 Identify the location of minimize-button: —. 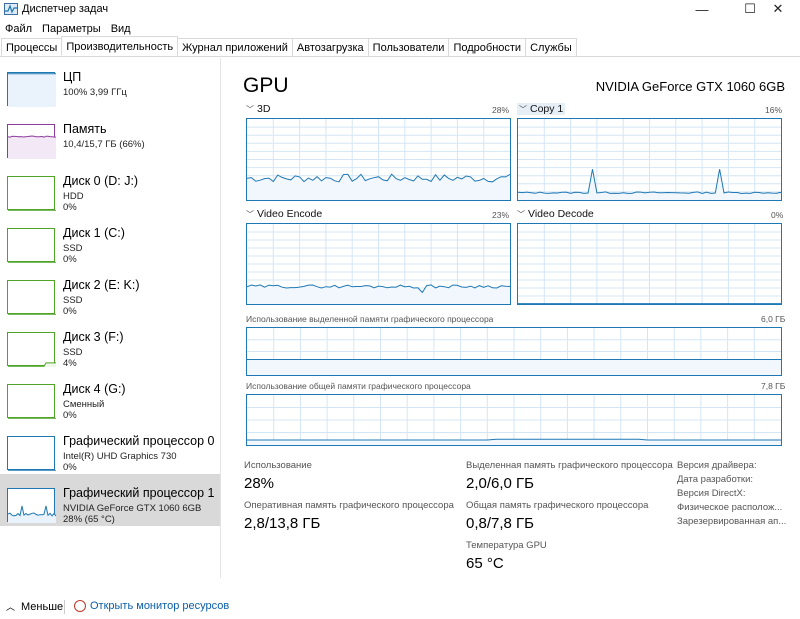
(702, 9).